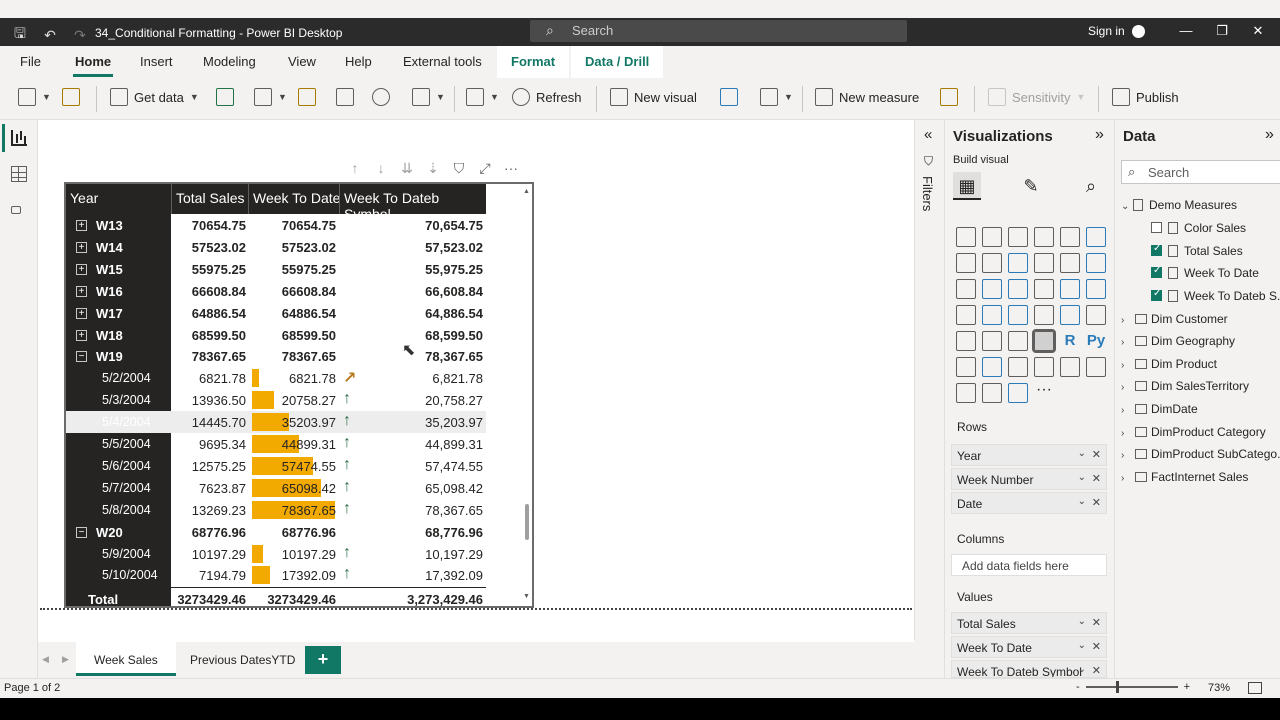  Describe the element at coordinates (1018, 315) in the screenshot. I see `shape-map-icon` at that location.